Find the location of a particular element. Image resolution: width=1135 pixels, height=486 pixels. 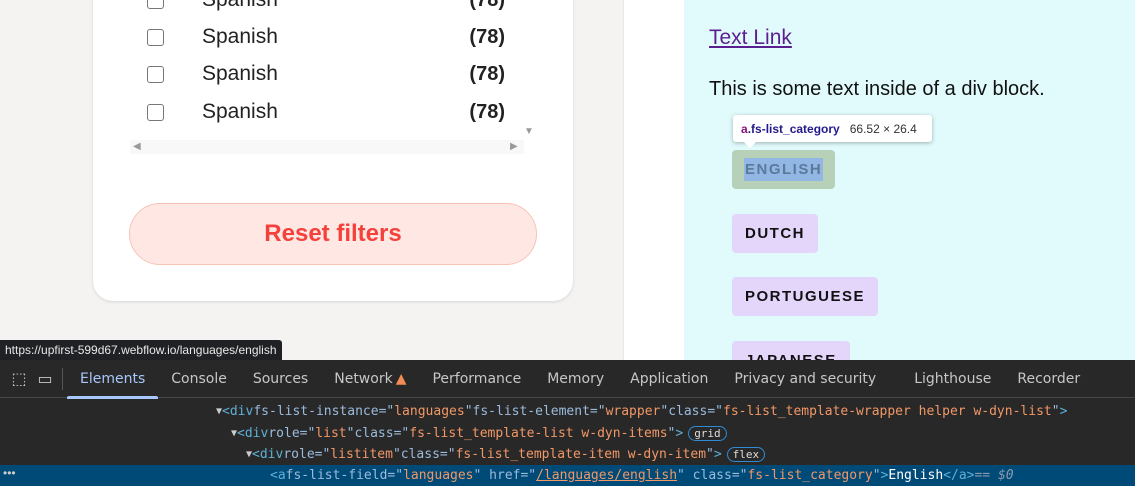

tab-console: Console is located at coordinates (199, 379).